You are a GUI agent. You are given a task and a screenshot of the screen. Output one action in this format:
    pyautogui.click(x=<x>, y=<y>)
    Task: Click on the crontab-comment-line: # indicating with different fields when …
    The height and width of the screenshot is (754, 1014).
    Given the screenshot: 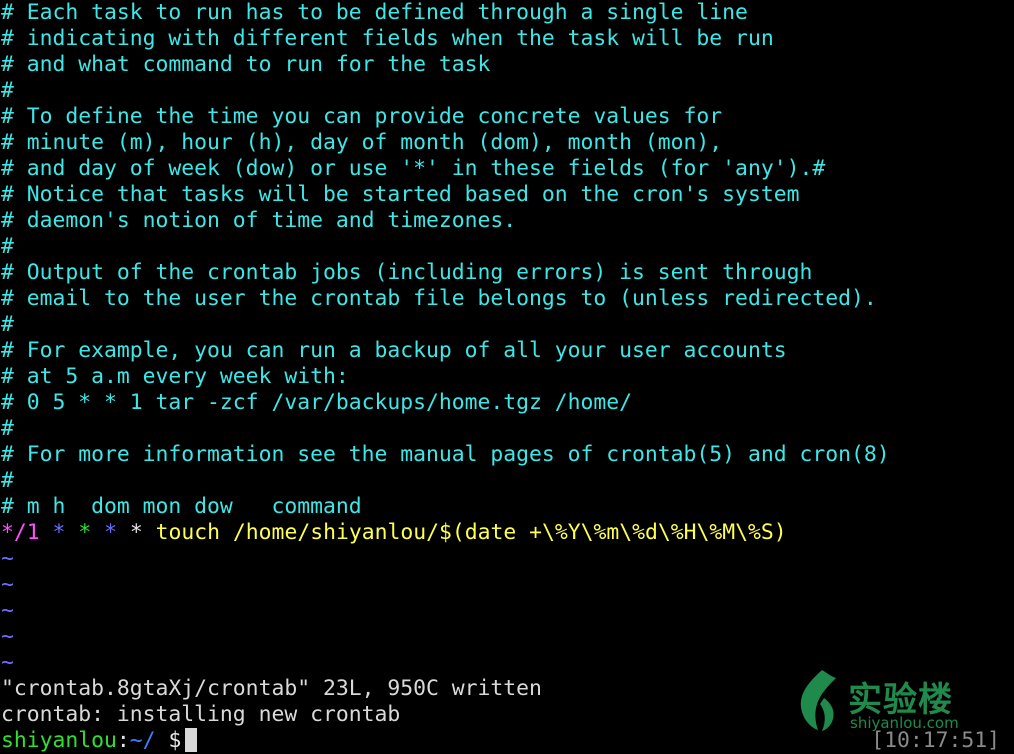 What is the action you would take?
    pyautogui.click(x=387, y=38)
    